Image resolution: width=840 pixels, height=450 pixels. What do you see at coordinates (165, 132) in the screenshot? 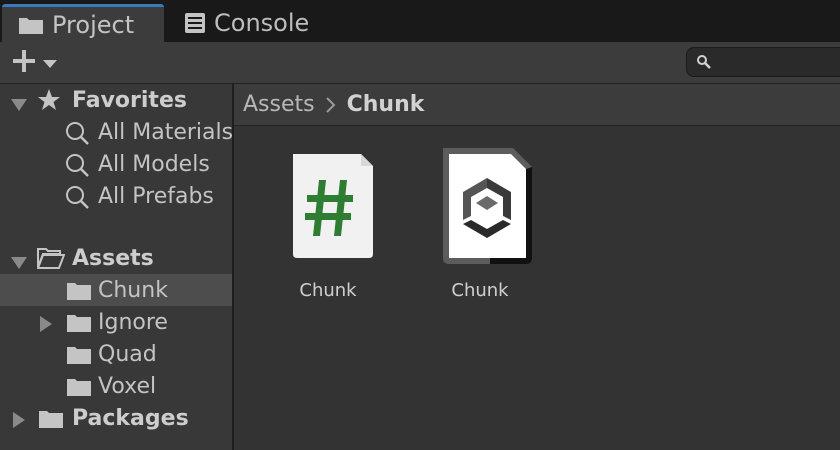
I see `tree-item-label: All Materials` at bounding box center [165, 132].